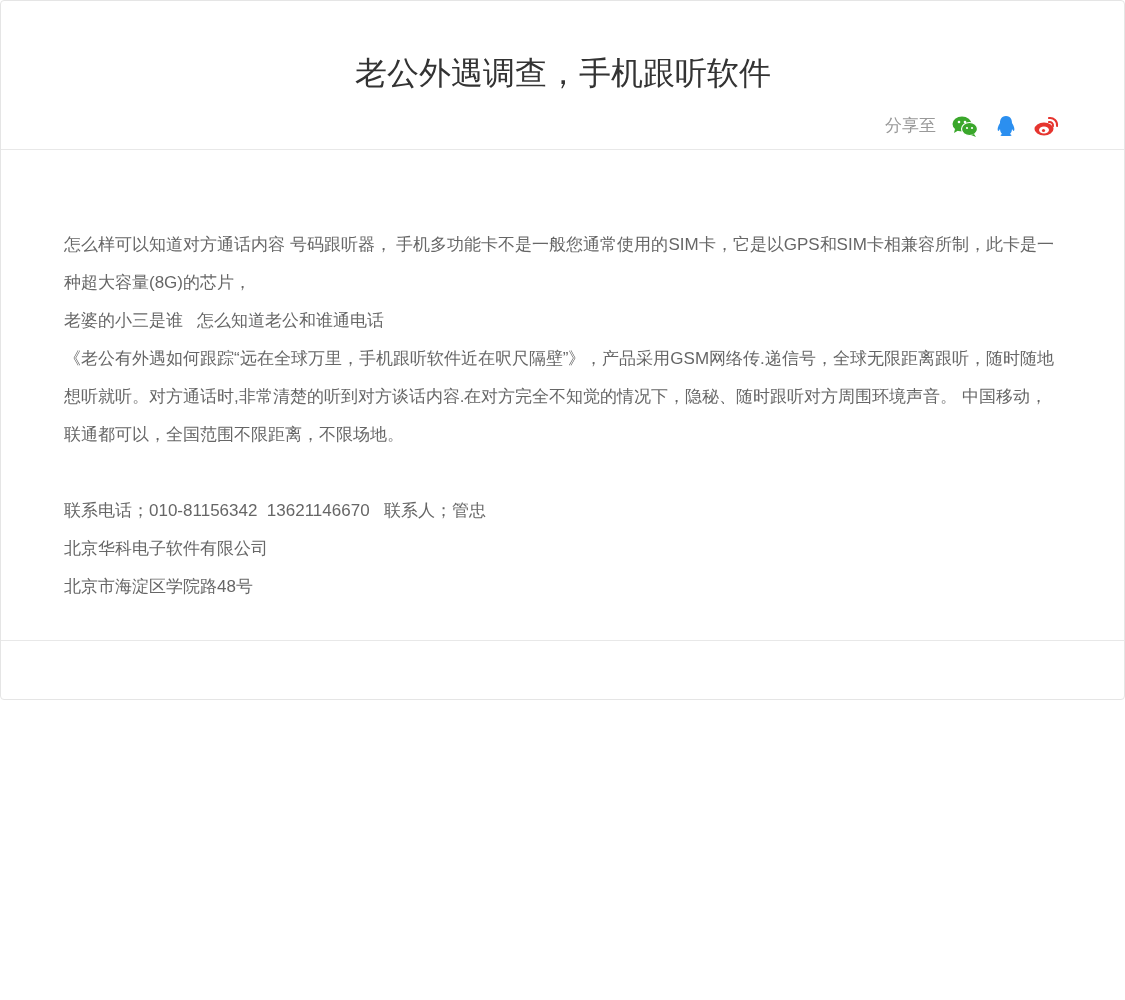 The width and height of the screenshot is (1125, 1000). Describe the element at coordinates (562, 73) in the screenshot. I see `article-title: 老公外遇调查，手机跟听软件` at that location.